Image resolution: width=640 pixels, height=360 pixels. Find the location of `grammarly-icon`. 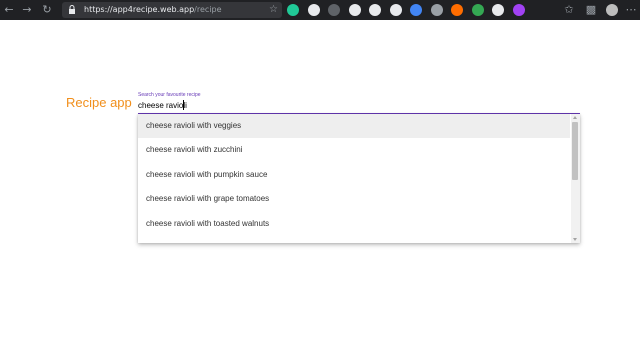

grammarly-icon is located at coordinates (293, 10).